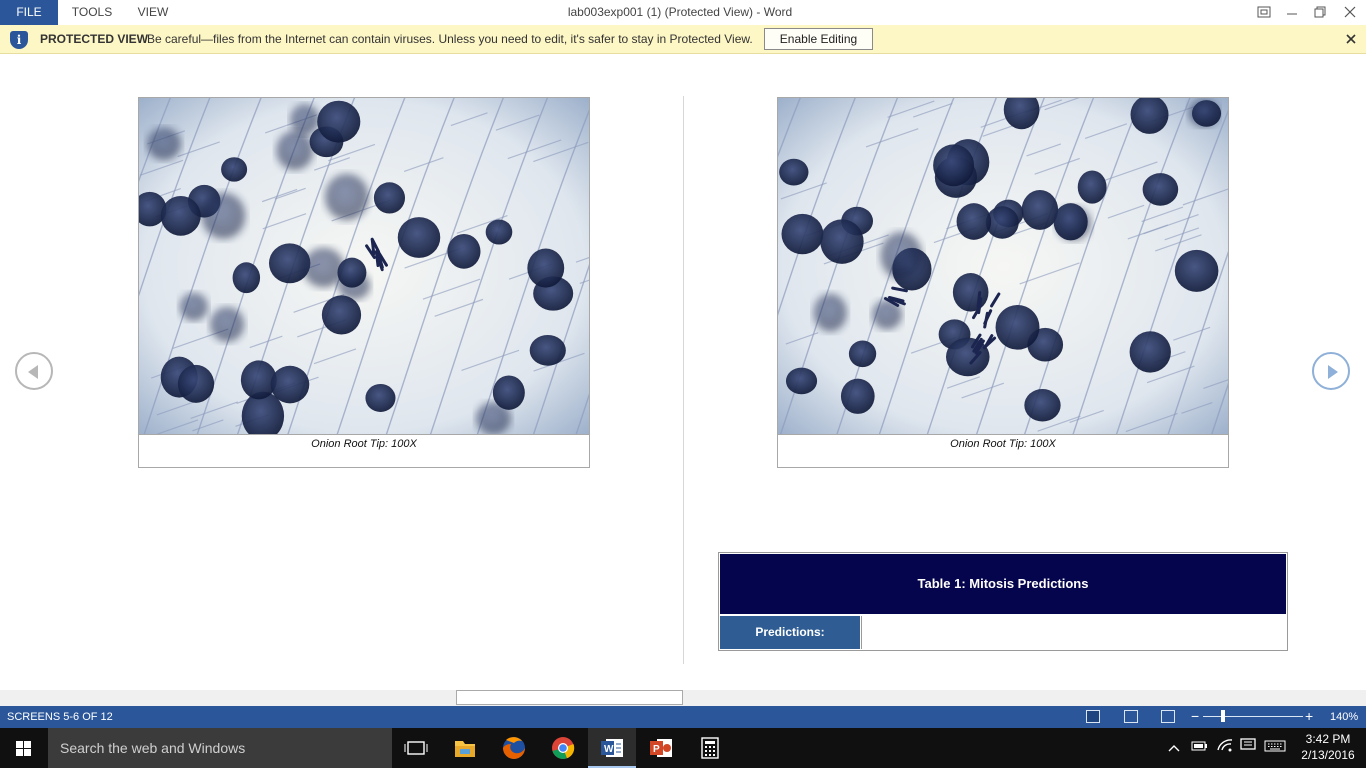  Describe the element at coordinates (563, 748) in the screenshot. I see `chrome-icon` at that location.